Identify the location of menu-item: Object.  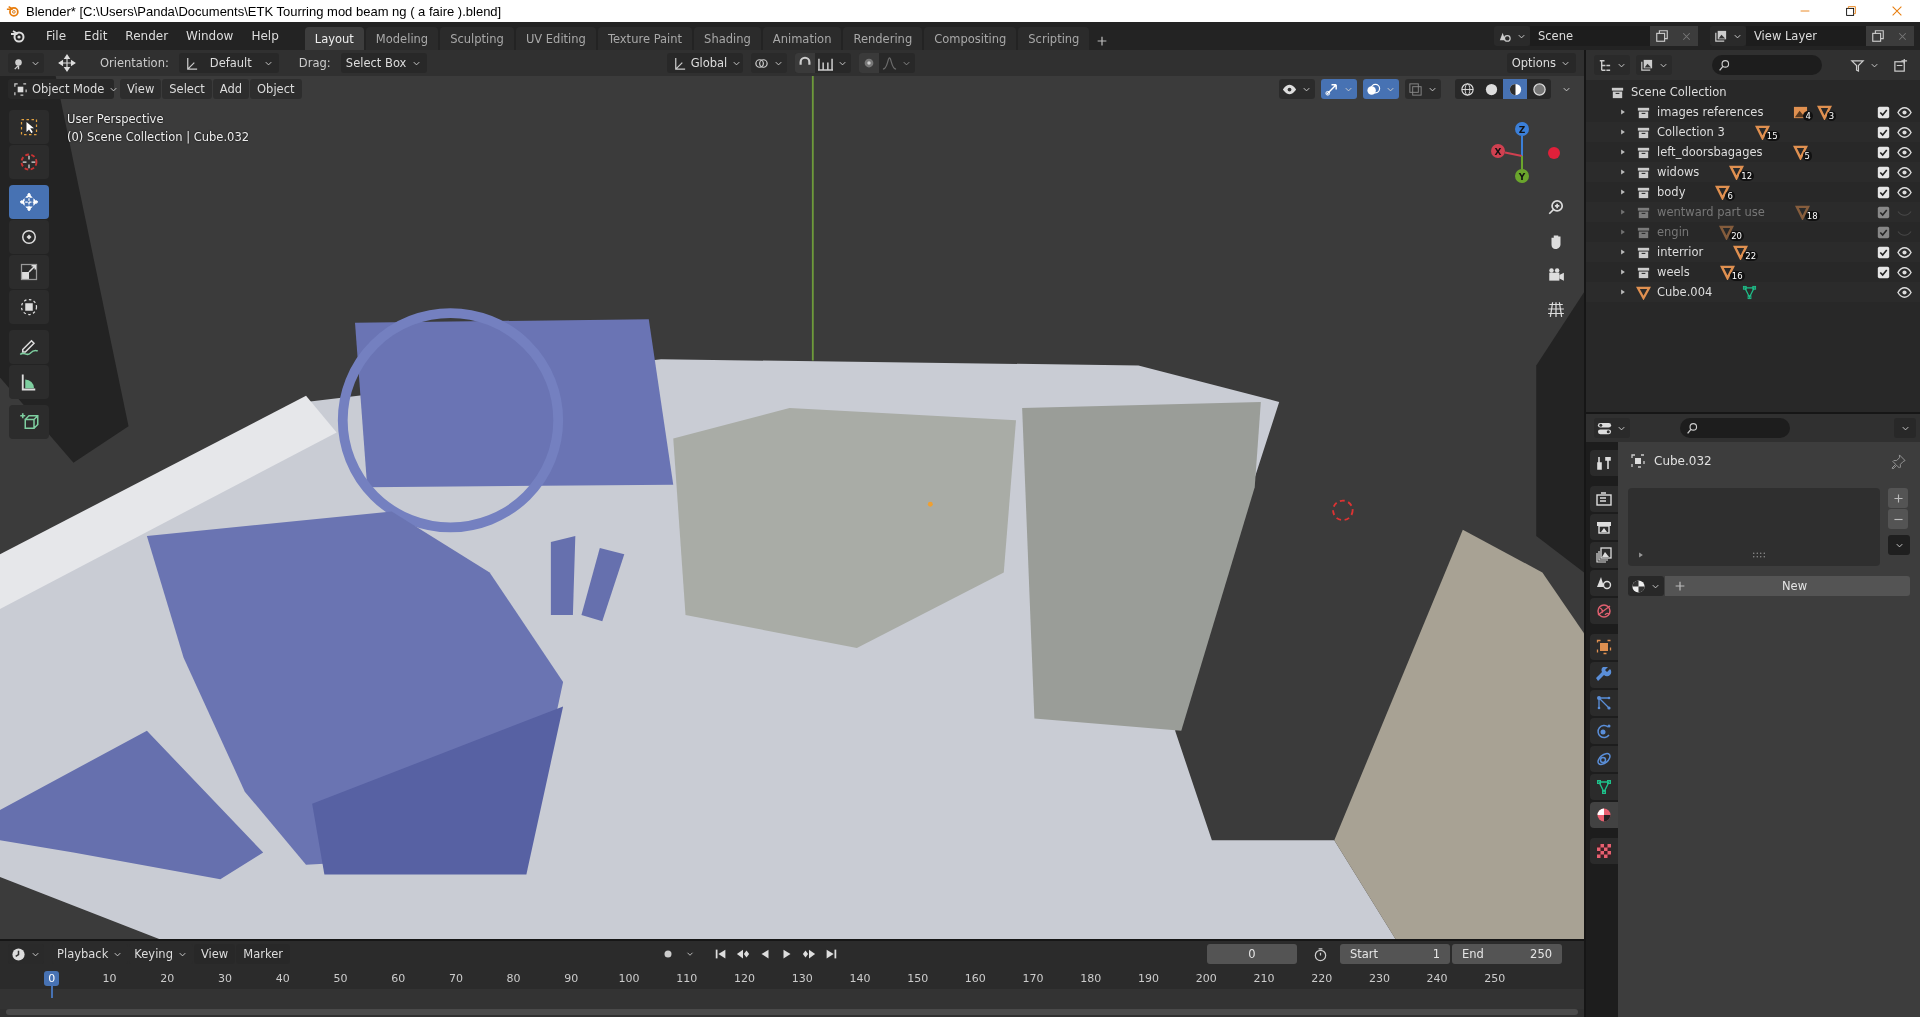
(276, 89).